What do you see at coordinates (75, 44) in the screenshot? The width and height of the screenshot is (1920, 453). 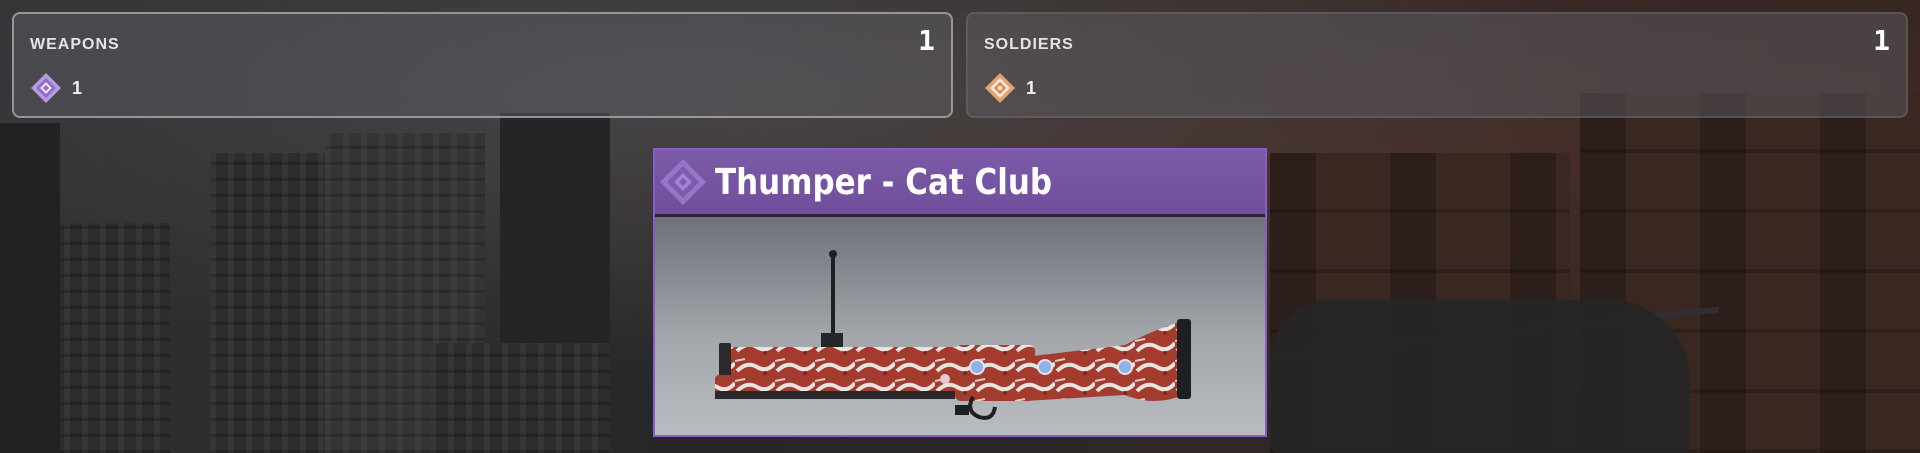 I see `weapons-label: WEAPONS` at bounding box center [75, 44].